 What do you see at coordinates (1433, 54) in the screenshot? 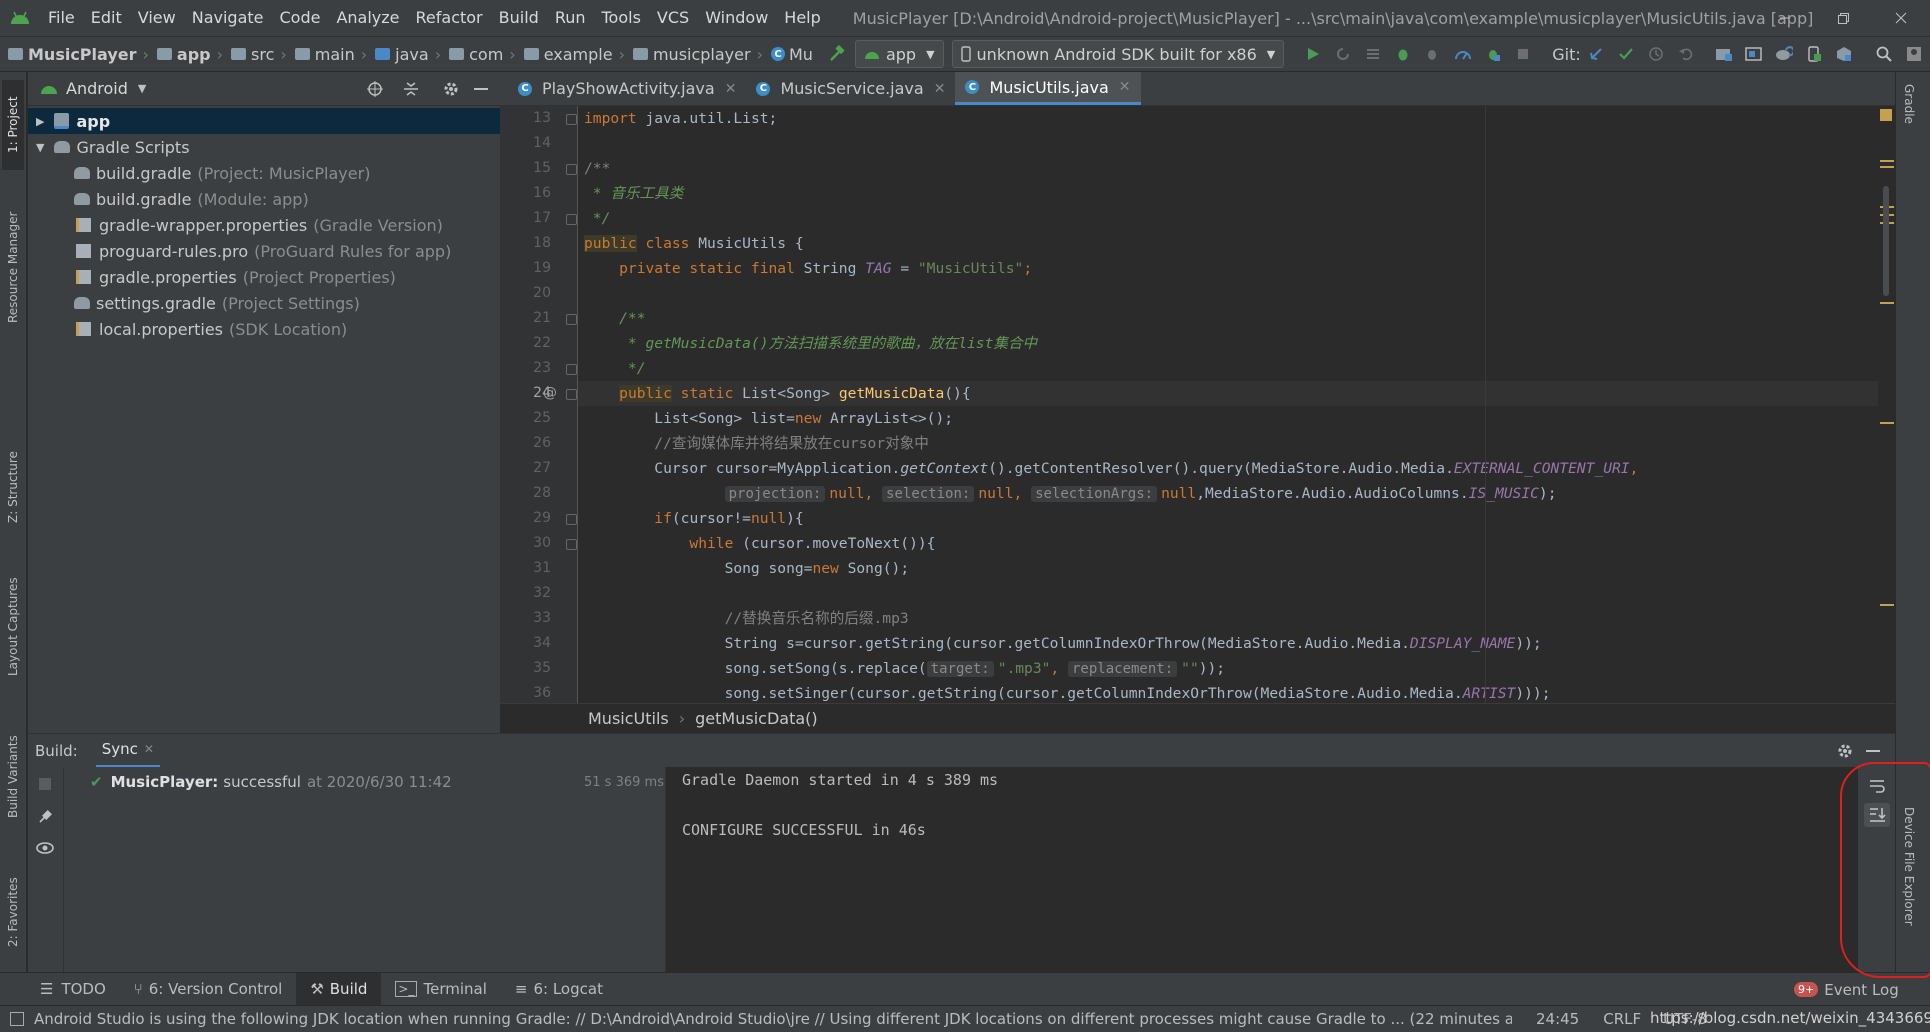
I see `attach-debugger-icon` at bounding box center [1433, 54].